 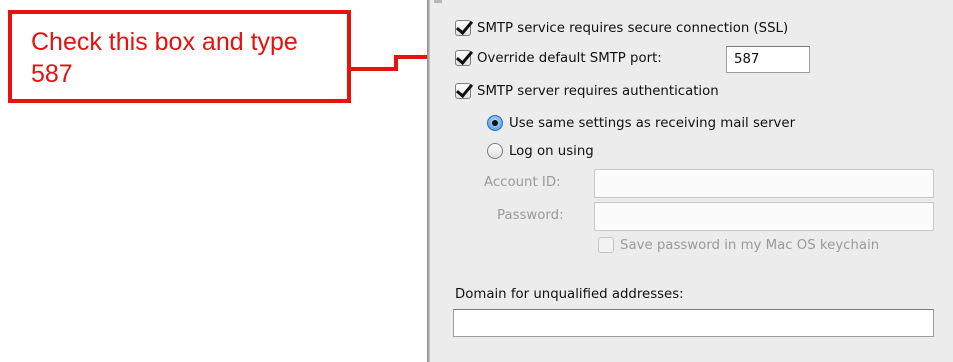 What do you see at coordinates (495, 151) in the screenshot?
I see `radio-logon-using` at bounding box center [495, 151].